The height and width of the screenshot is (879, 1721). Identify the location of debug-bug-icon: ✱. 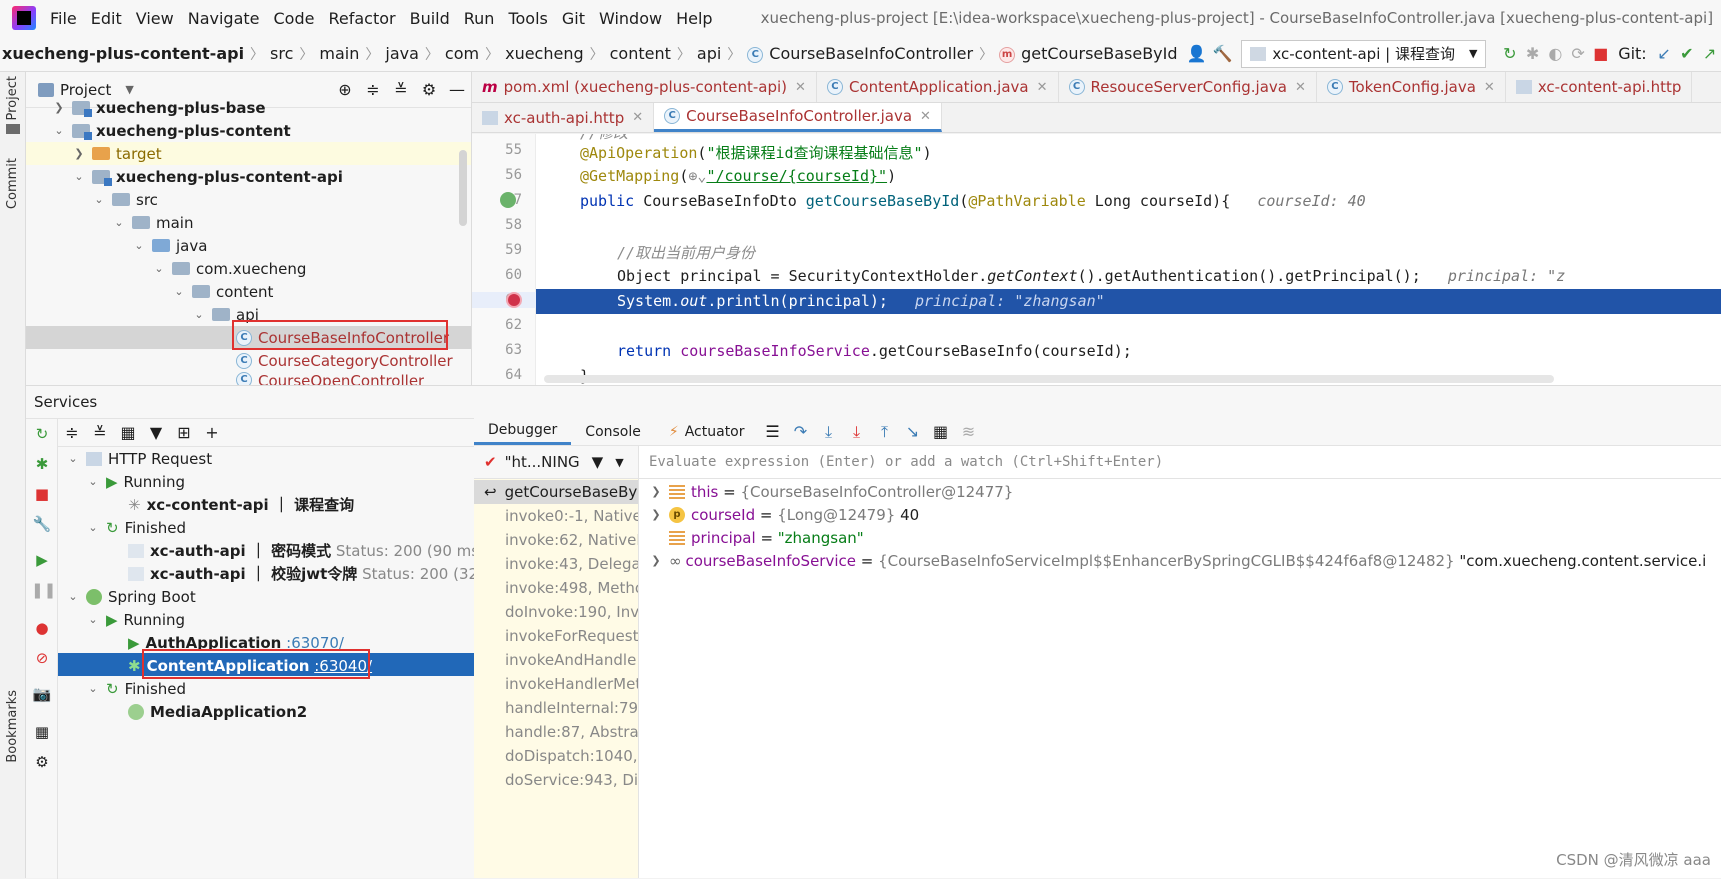
(42, 464).